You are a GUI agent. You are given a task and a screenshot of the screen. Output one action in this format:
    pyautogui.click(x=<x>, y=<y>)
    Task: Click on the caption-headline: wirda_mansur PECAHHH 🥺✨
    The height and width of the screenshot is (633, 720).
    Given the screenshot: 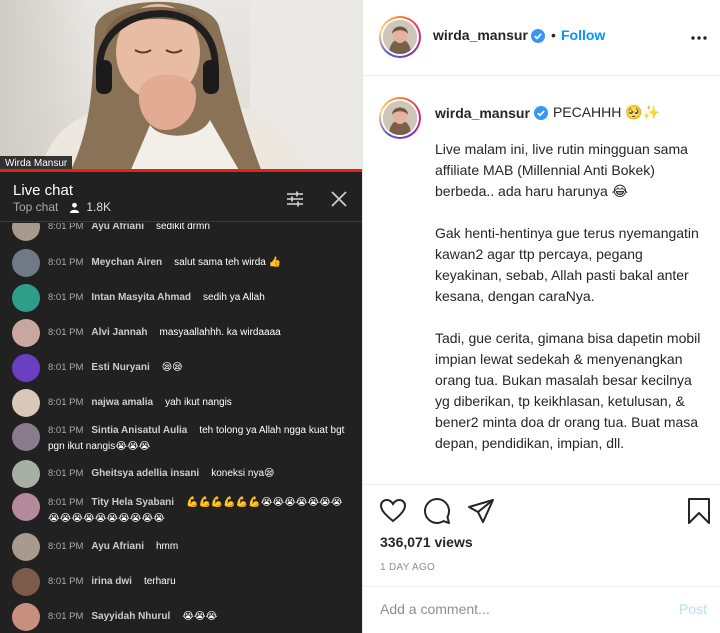 What is the action you would take?
    pyautogui.click(x=547, y=112)
    